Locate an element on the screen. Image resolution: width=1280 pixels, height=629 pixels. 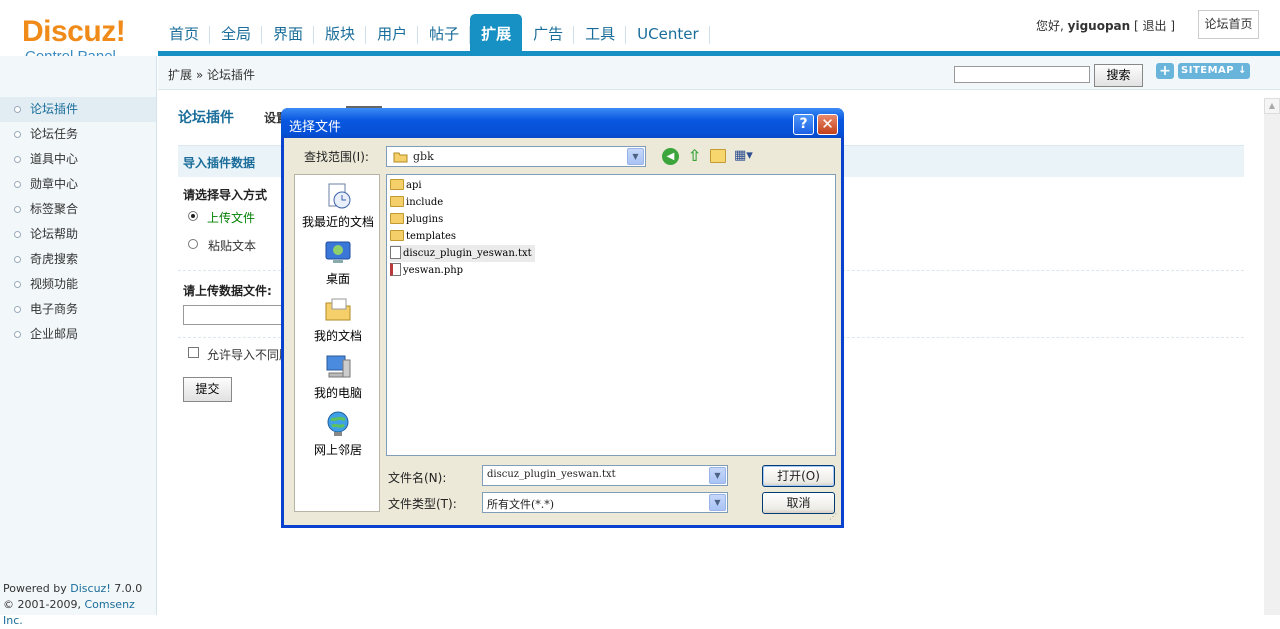
file-item: discuz_plugin_yeswan.txt is located at coordinates (462, 253).